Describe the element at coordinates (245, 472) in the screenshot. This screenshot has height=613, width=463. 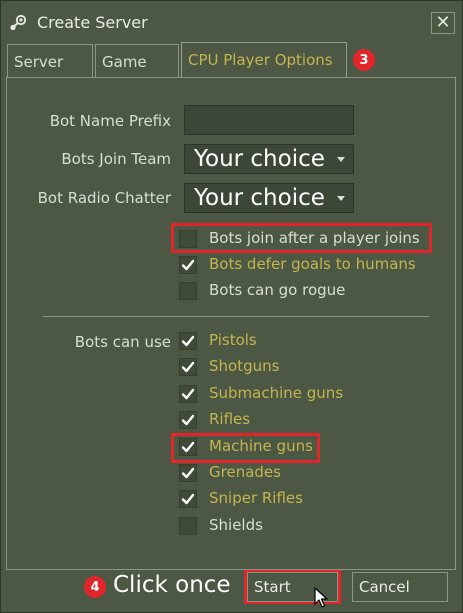
I see `checkbox-label: Grenades` at that location.